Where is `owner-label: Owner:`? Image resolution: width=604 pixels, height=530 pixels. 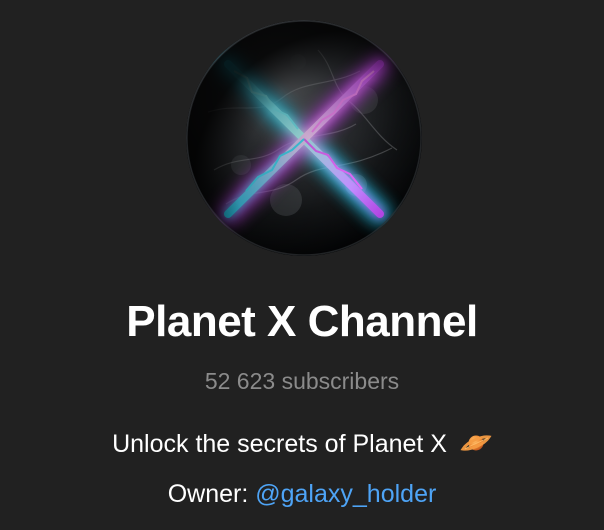
owner-label: Owner: is located at coordinates (208, 494).